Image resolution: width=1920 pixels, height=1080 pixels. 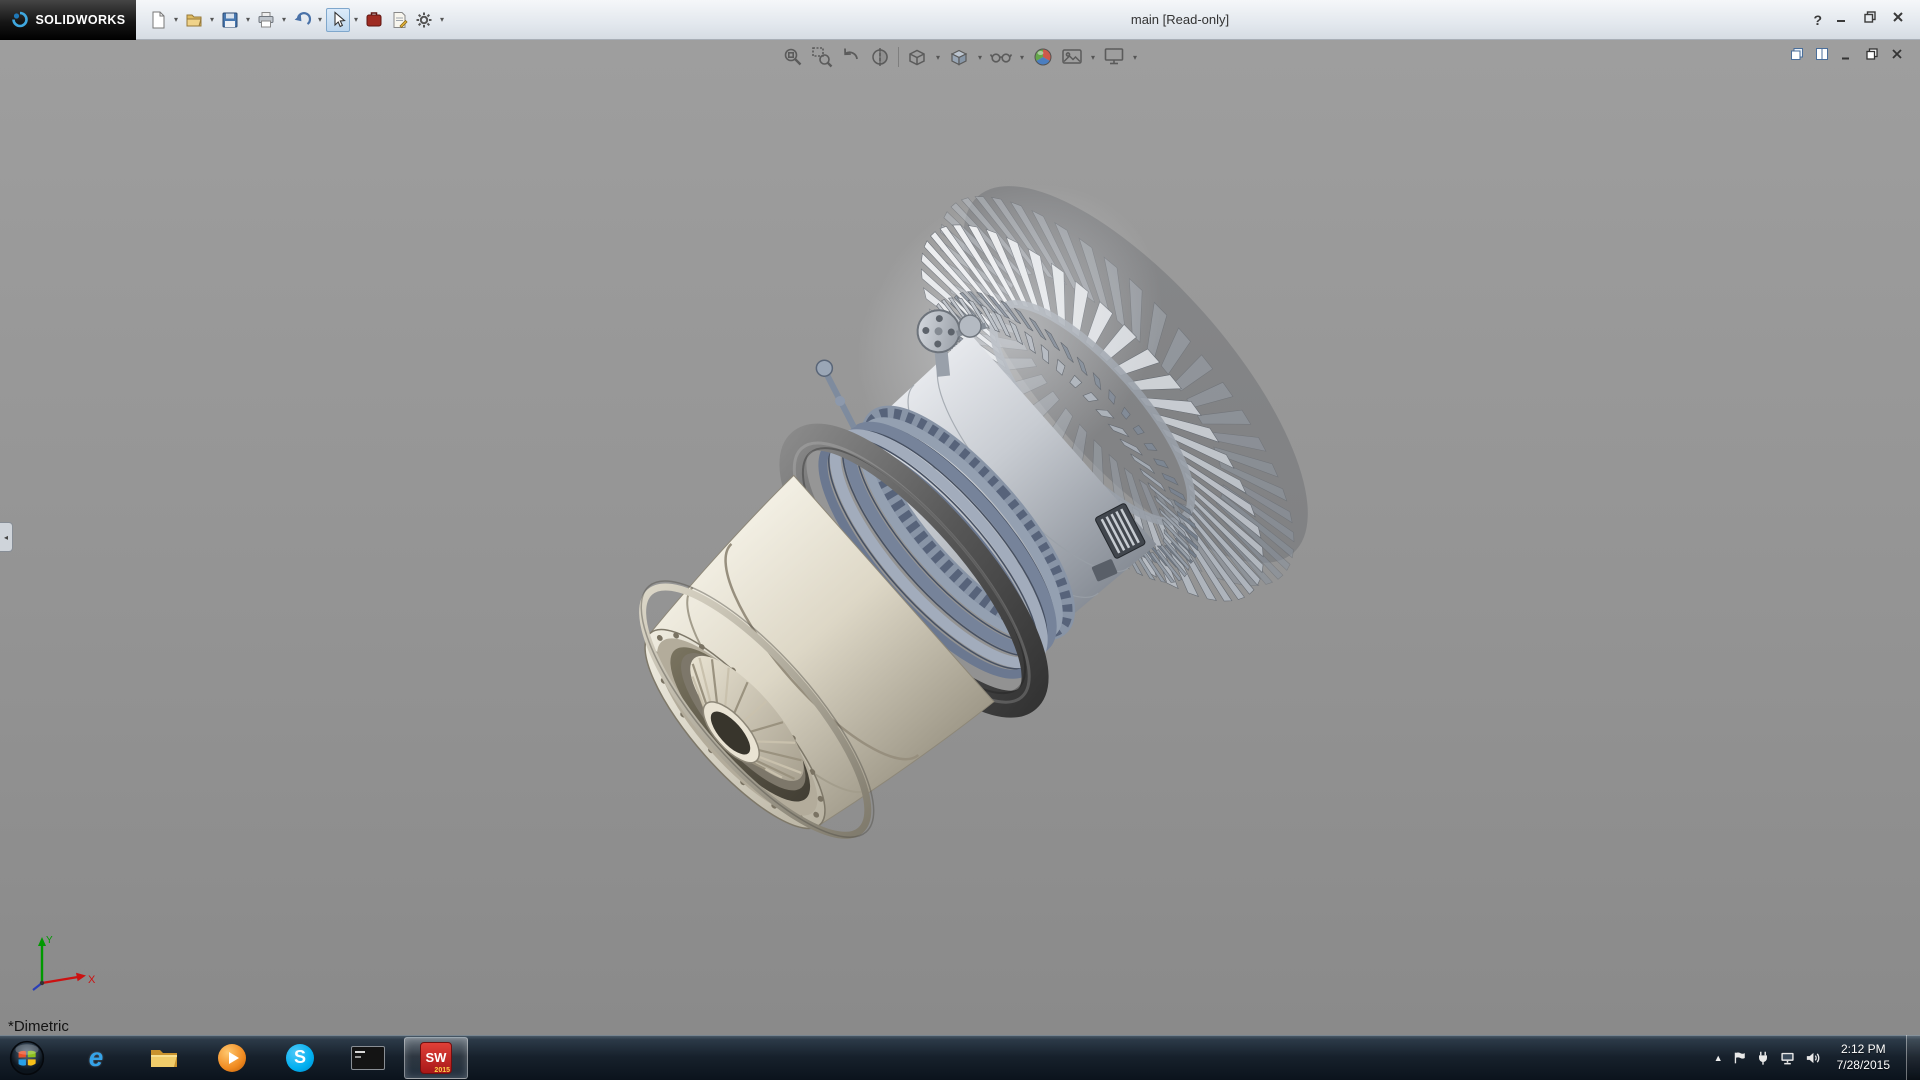 I want to click on zoom-to-fit-icon, so click(x=793, y=57).